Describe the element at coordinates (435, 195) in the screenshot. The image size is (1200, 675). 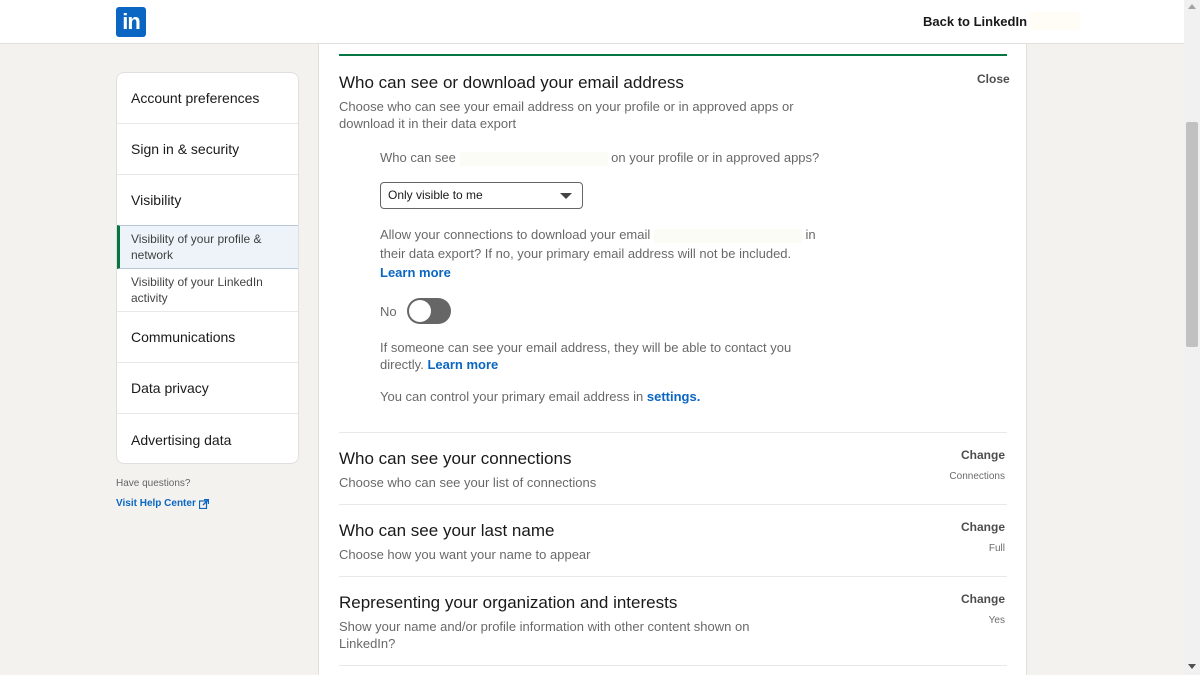
I see `select-value: Only visible to me` at that location.